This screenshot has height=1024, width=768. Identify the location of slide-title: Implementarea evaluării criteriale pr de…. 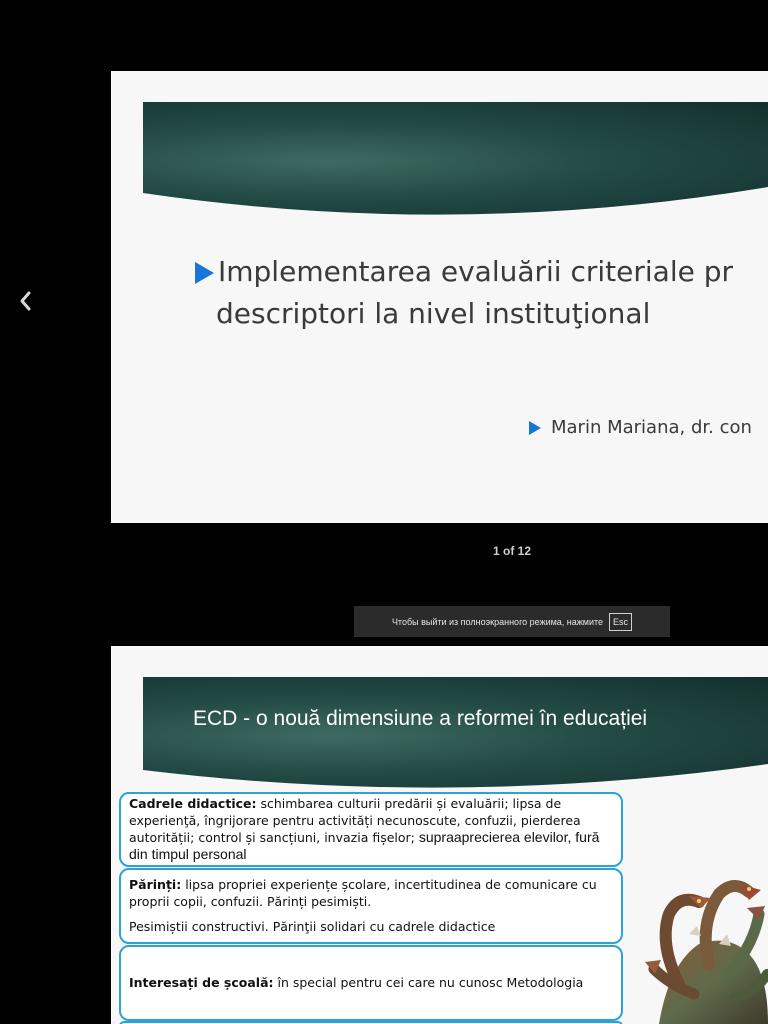
(481, 293).